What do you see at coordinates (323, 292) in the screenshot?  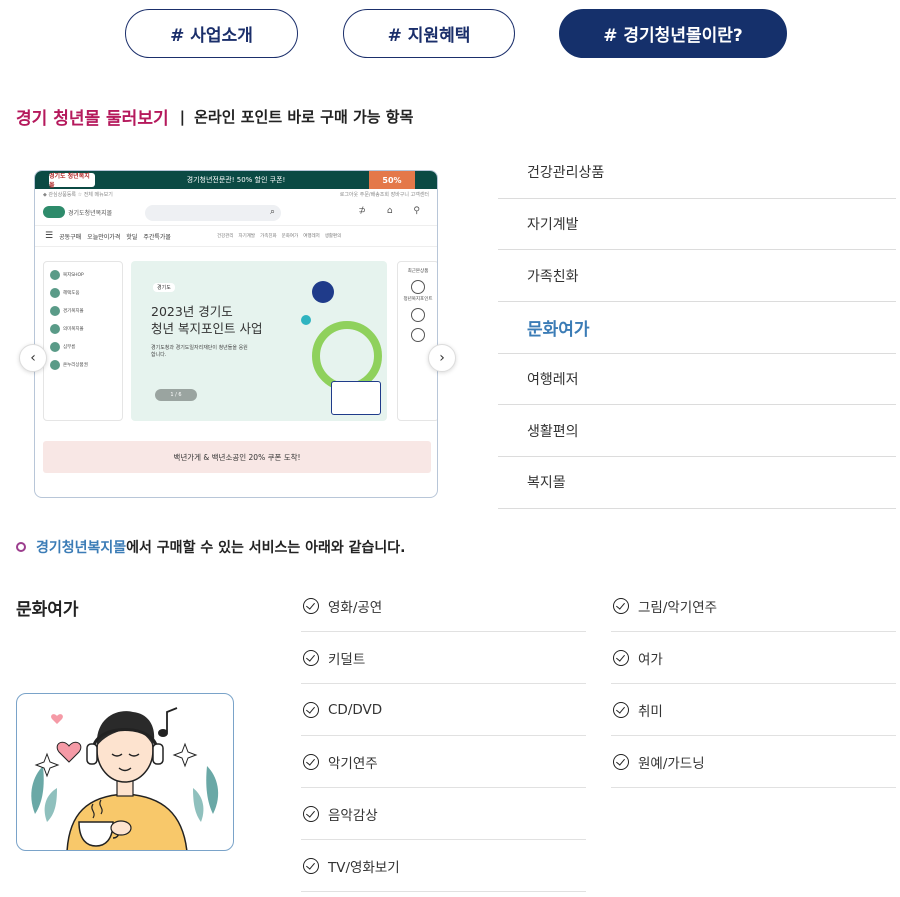 I see `decor-circle-icon` at bounding box center [323, 292].